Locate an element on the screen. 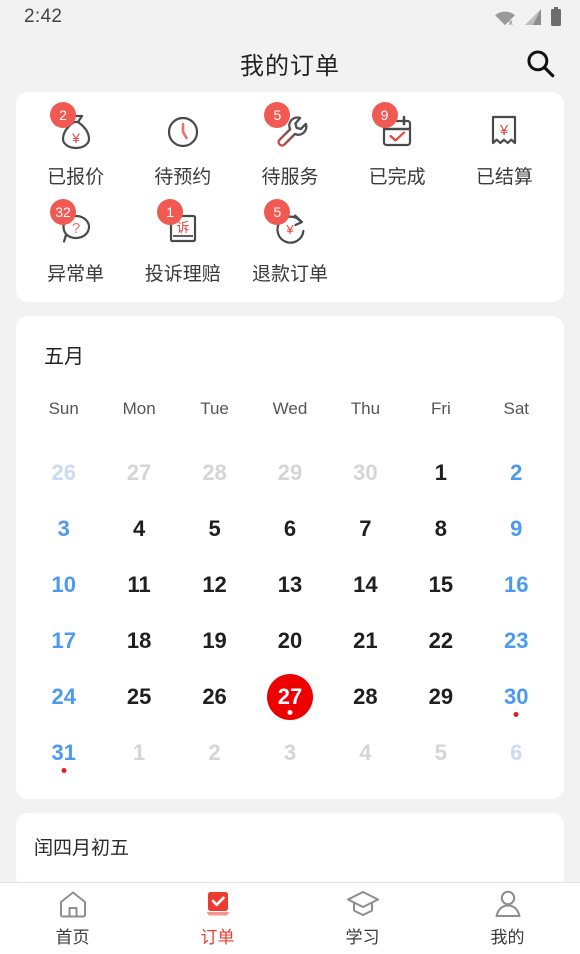  calendar-day-number: 31 is located at coordinates (63, 752).